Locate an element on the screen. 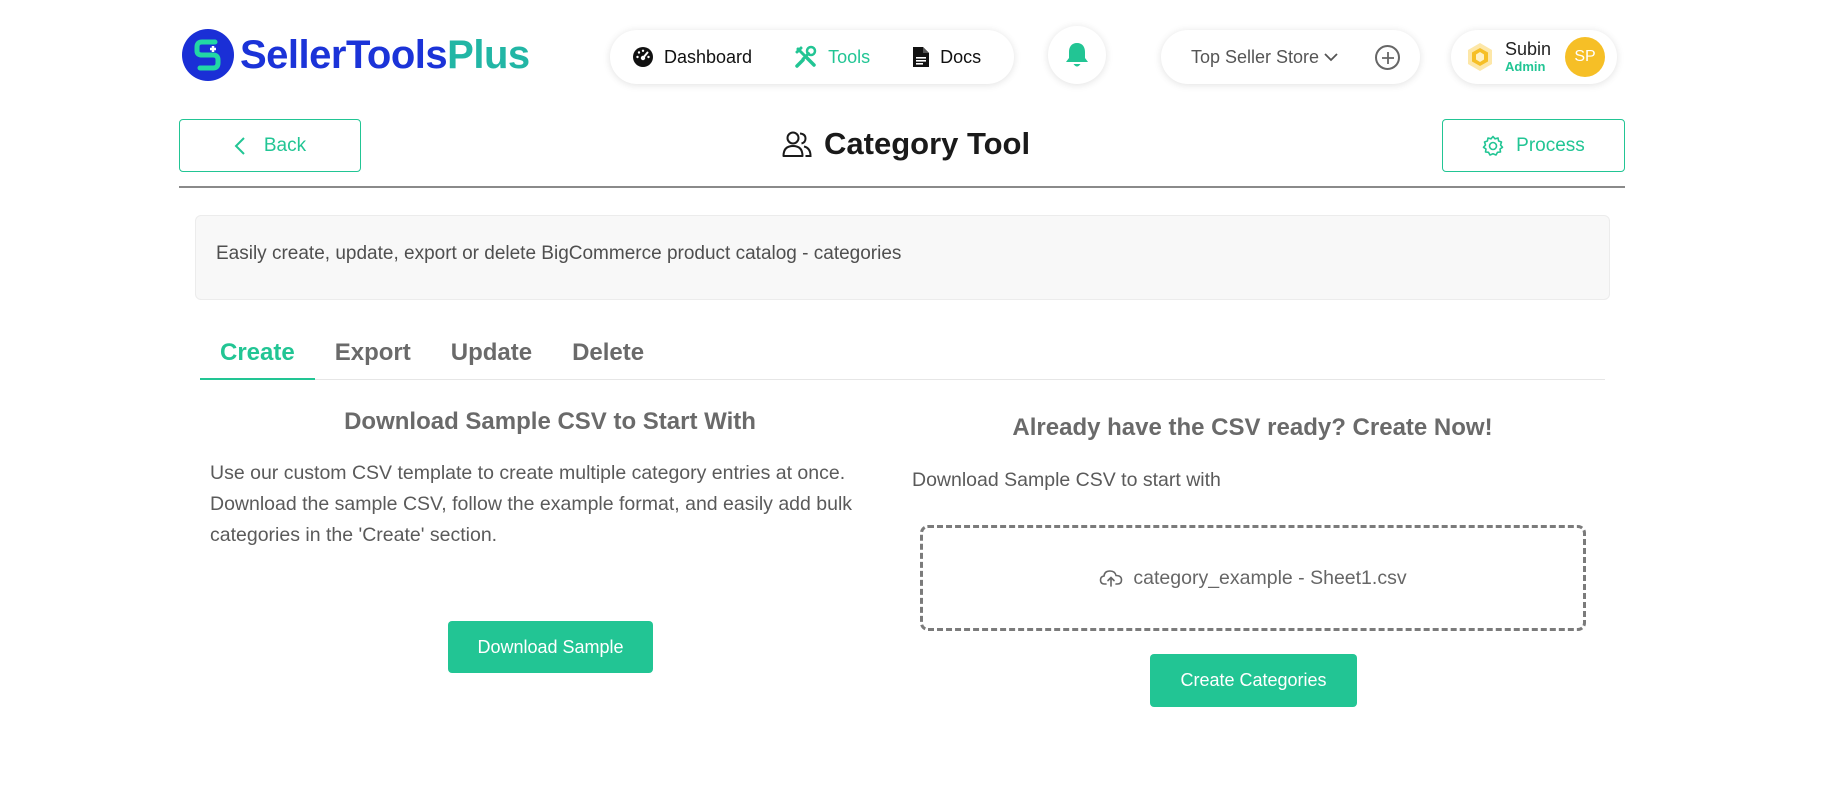  sample-csv-heading: Download Sample CSV to Start With is located at coordinates (550, 421).